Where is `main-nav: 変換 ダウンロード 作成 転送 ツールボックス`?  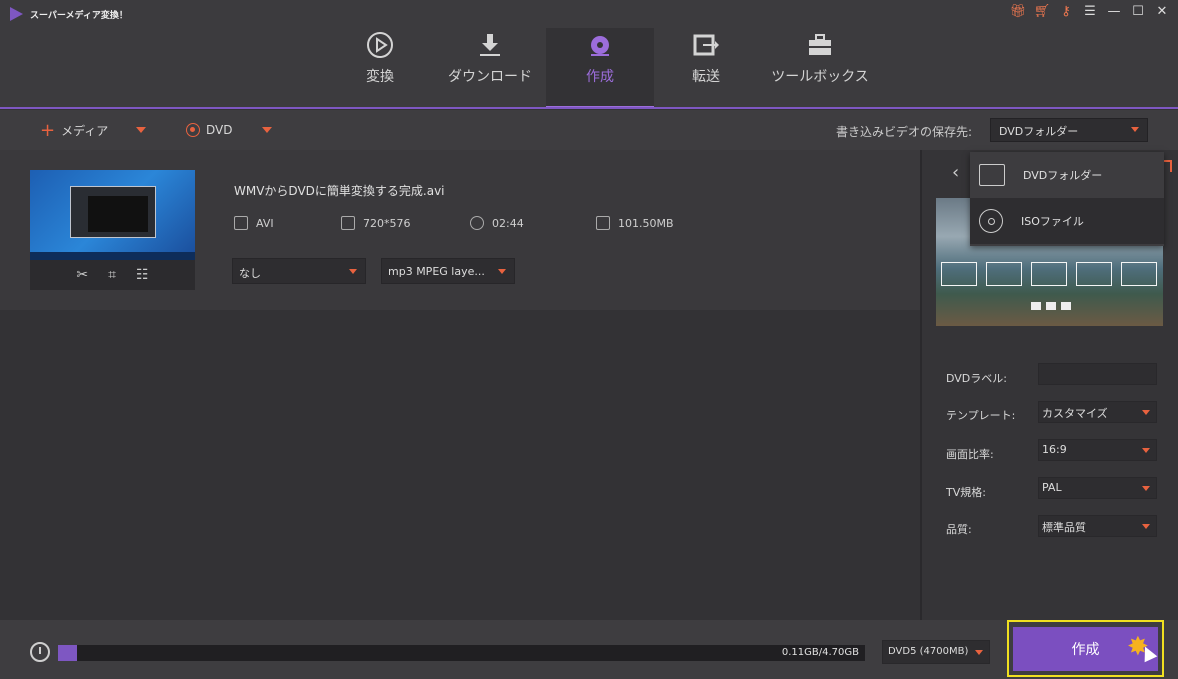
main-nav: 変換 ダウンロード 作成 転送 ツールボックス is located at coordinates (589, 68).